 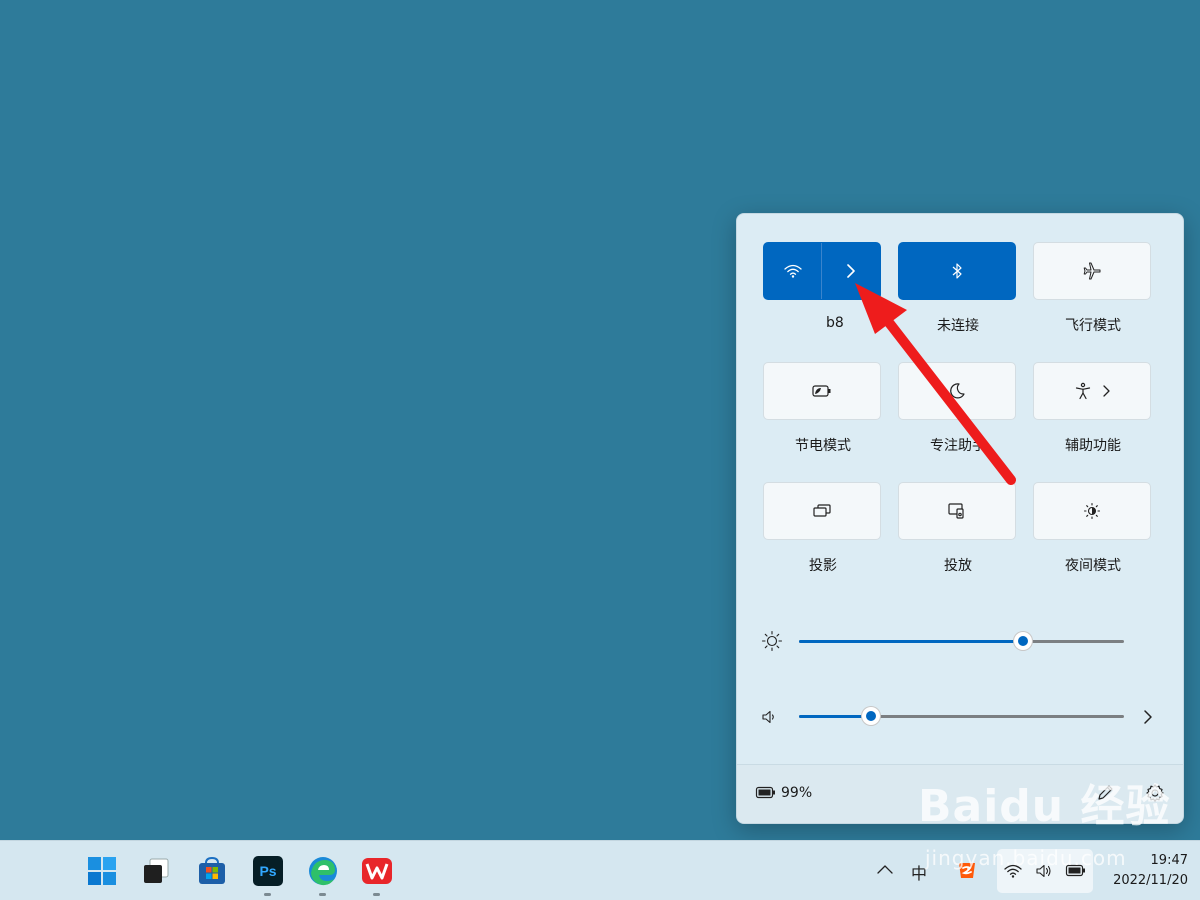 I want to click on bluetooth-tile, so click(x=957, y=271).